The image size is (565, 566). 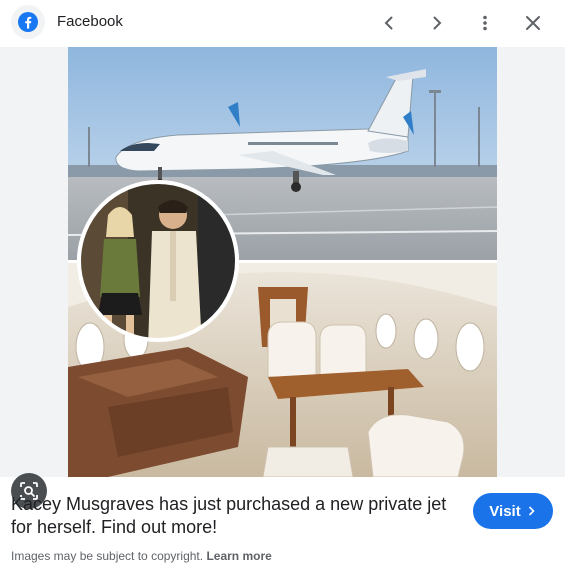 I want to click on previous-button, so click(x=389, y=23).